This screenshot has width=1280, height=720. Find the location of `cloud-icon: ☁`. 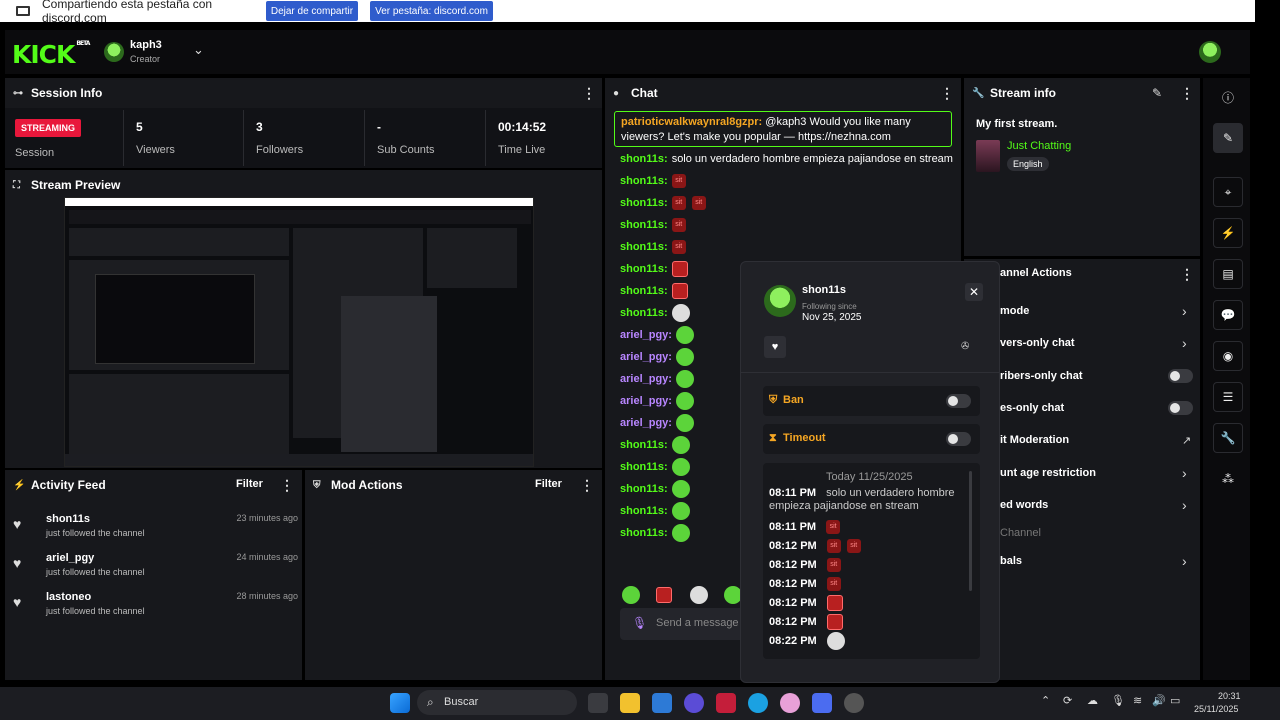

cloud-icon: ☁ is located at coordinates (1092, 700).